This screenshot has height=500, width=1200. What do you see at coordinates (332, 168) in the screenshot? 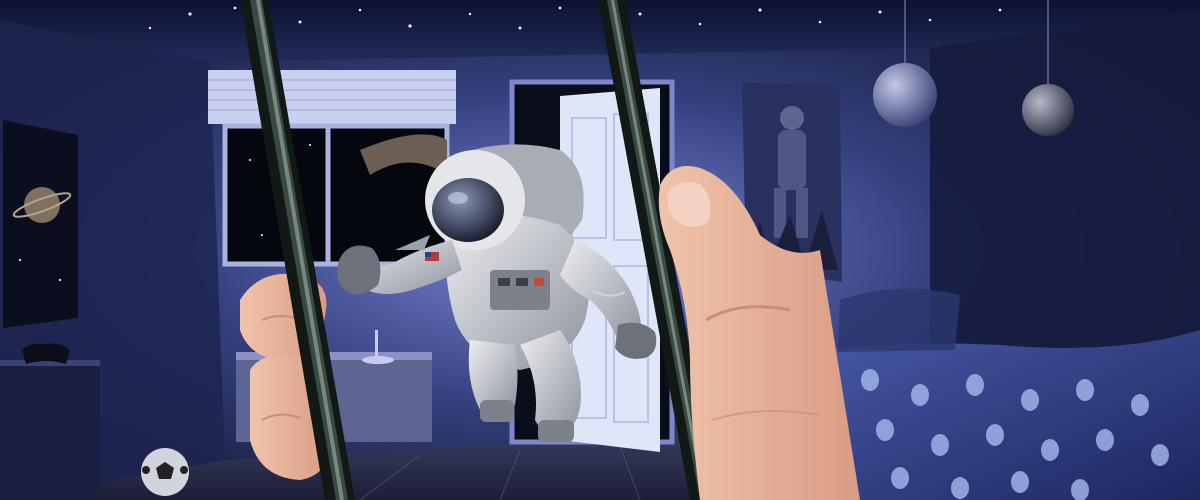
I see `window` at bounding box center [332, 168].